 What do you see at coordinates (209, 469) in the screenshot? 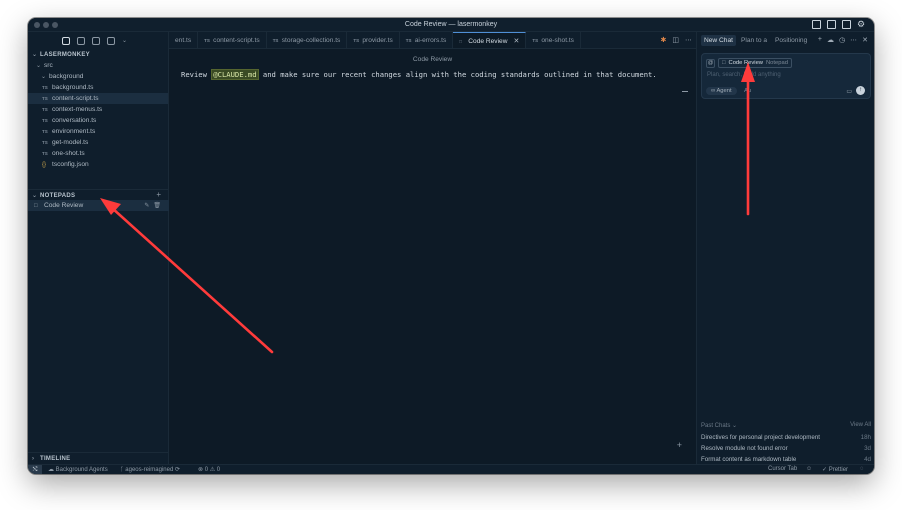
I see `problems-item: ⊗ 0 ⚠ 0` at bounding box center [209, 469].